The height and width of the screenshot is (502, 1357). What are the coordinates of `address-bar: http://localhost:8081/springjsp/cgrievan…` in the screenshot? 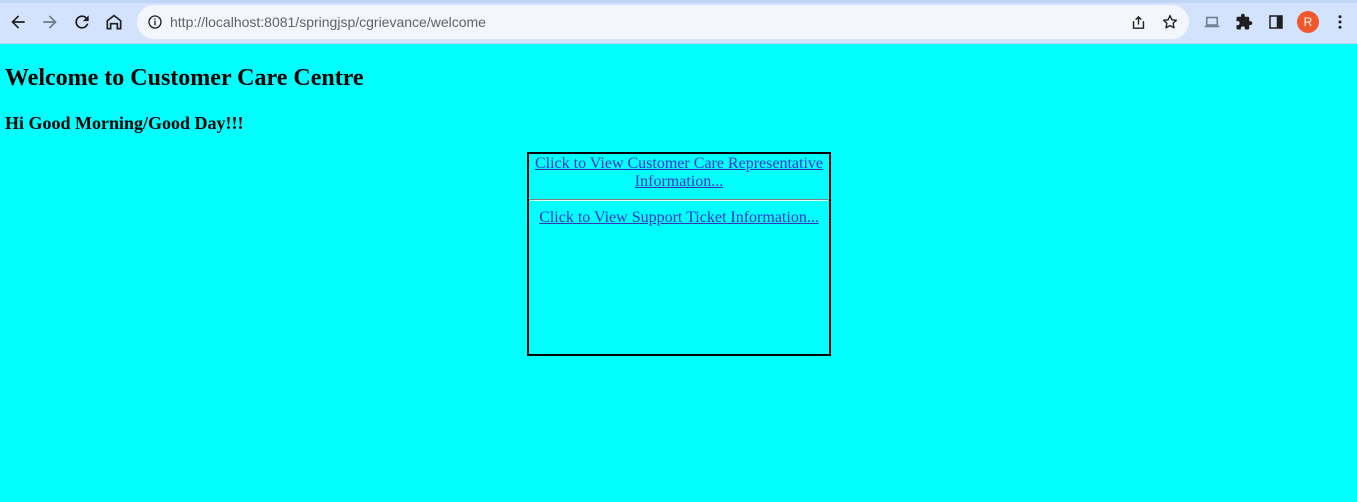 It's located at (663, 22).